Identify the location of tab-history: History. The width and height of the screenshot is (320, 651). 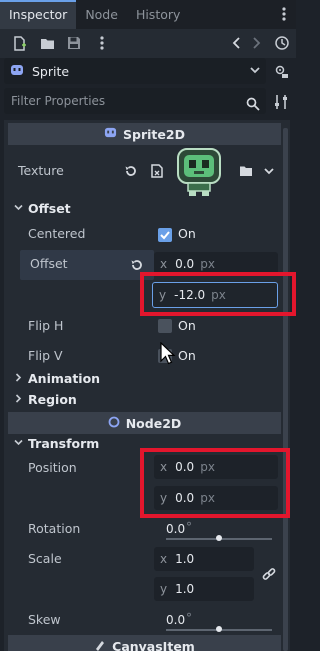
(158, 14).